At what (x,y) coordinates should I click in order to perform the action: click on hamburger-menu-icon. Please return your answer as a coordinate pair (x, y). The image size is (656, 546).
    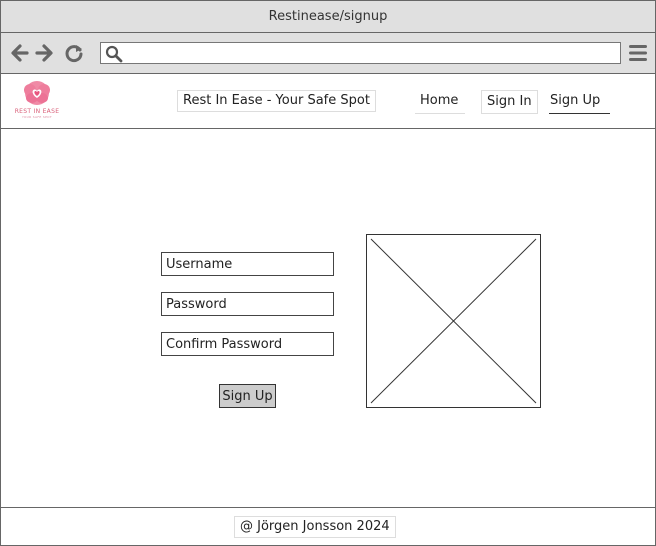
    Looking at the image, I should click on (638, 53).